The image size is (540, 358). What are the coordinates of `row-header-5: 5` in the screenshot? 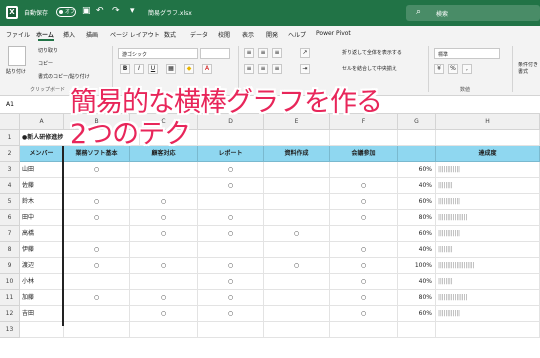 It's located at (10, 202).